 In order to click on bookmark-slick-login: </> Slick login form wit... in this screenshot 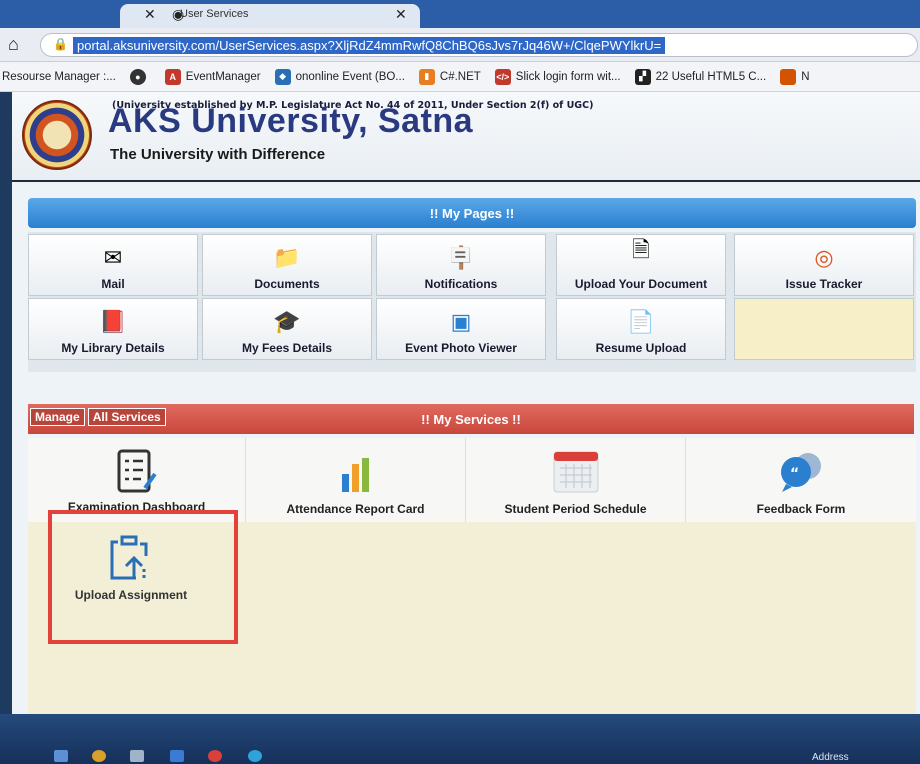, I will do `click(557, 76)`.